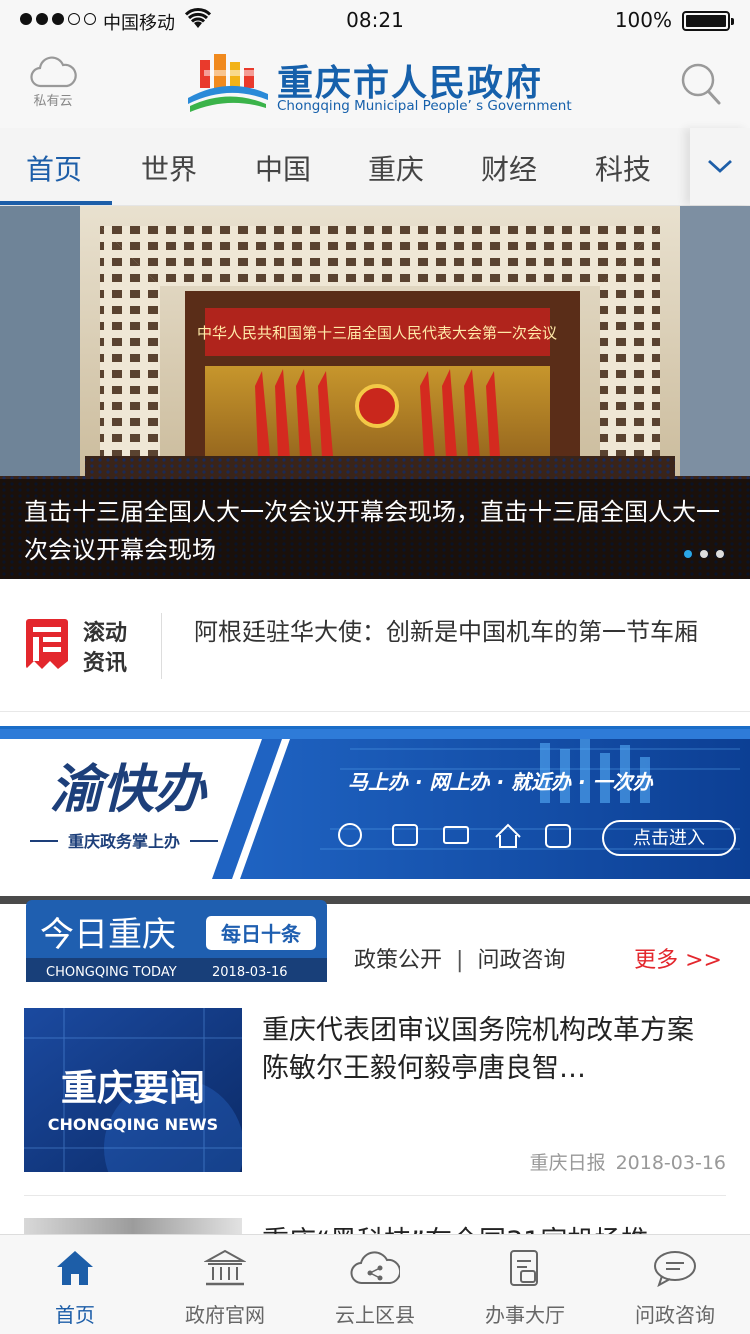 This screenshot has width=750, height=1334. Describe the element at coordinates (567, 1163) in the screenshot. I see `news-source: 重庆日报` at that location.